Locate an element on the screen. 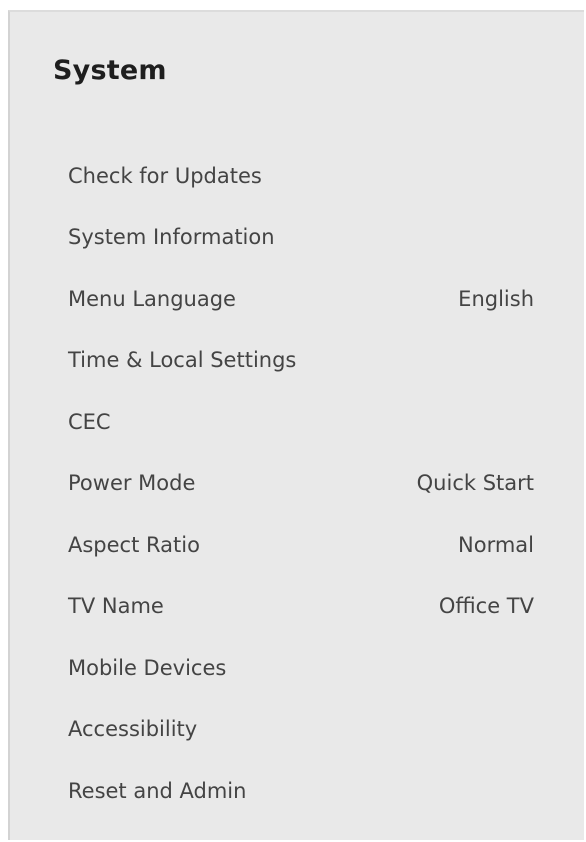  menu-item-tv-name: TV Name Office TV is located at coordinates (297, 607).